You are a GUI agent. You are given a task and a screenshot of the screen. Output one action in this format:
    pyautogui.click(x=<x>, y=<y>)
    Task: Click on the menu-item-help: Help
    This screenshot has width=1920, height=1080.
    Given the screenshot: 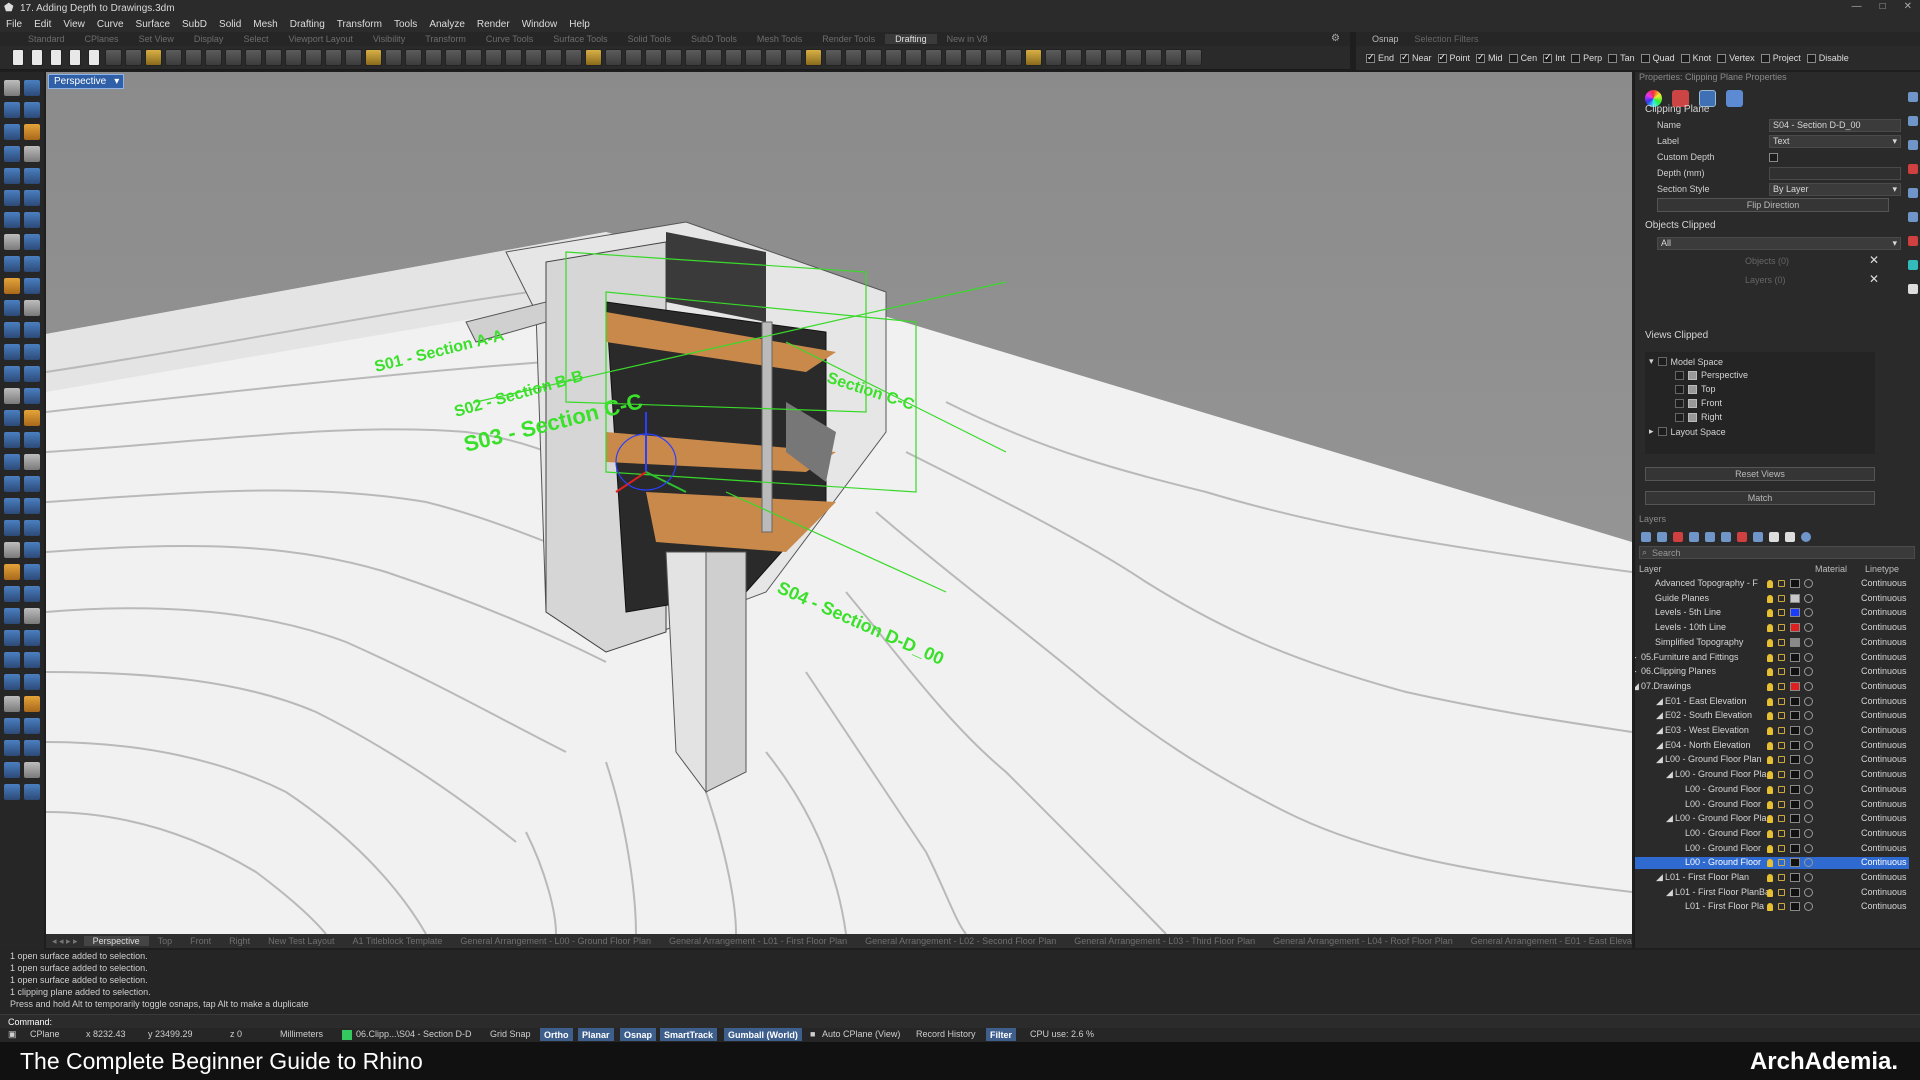 What is the action you would take?
    pyautogui.click(x=579, y=24)
    